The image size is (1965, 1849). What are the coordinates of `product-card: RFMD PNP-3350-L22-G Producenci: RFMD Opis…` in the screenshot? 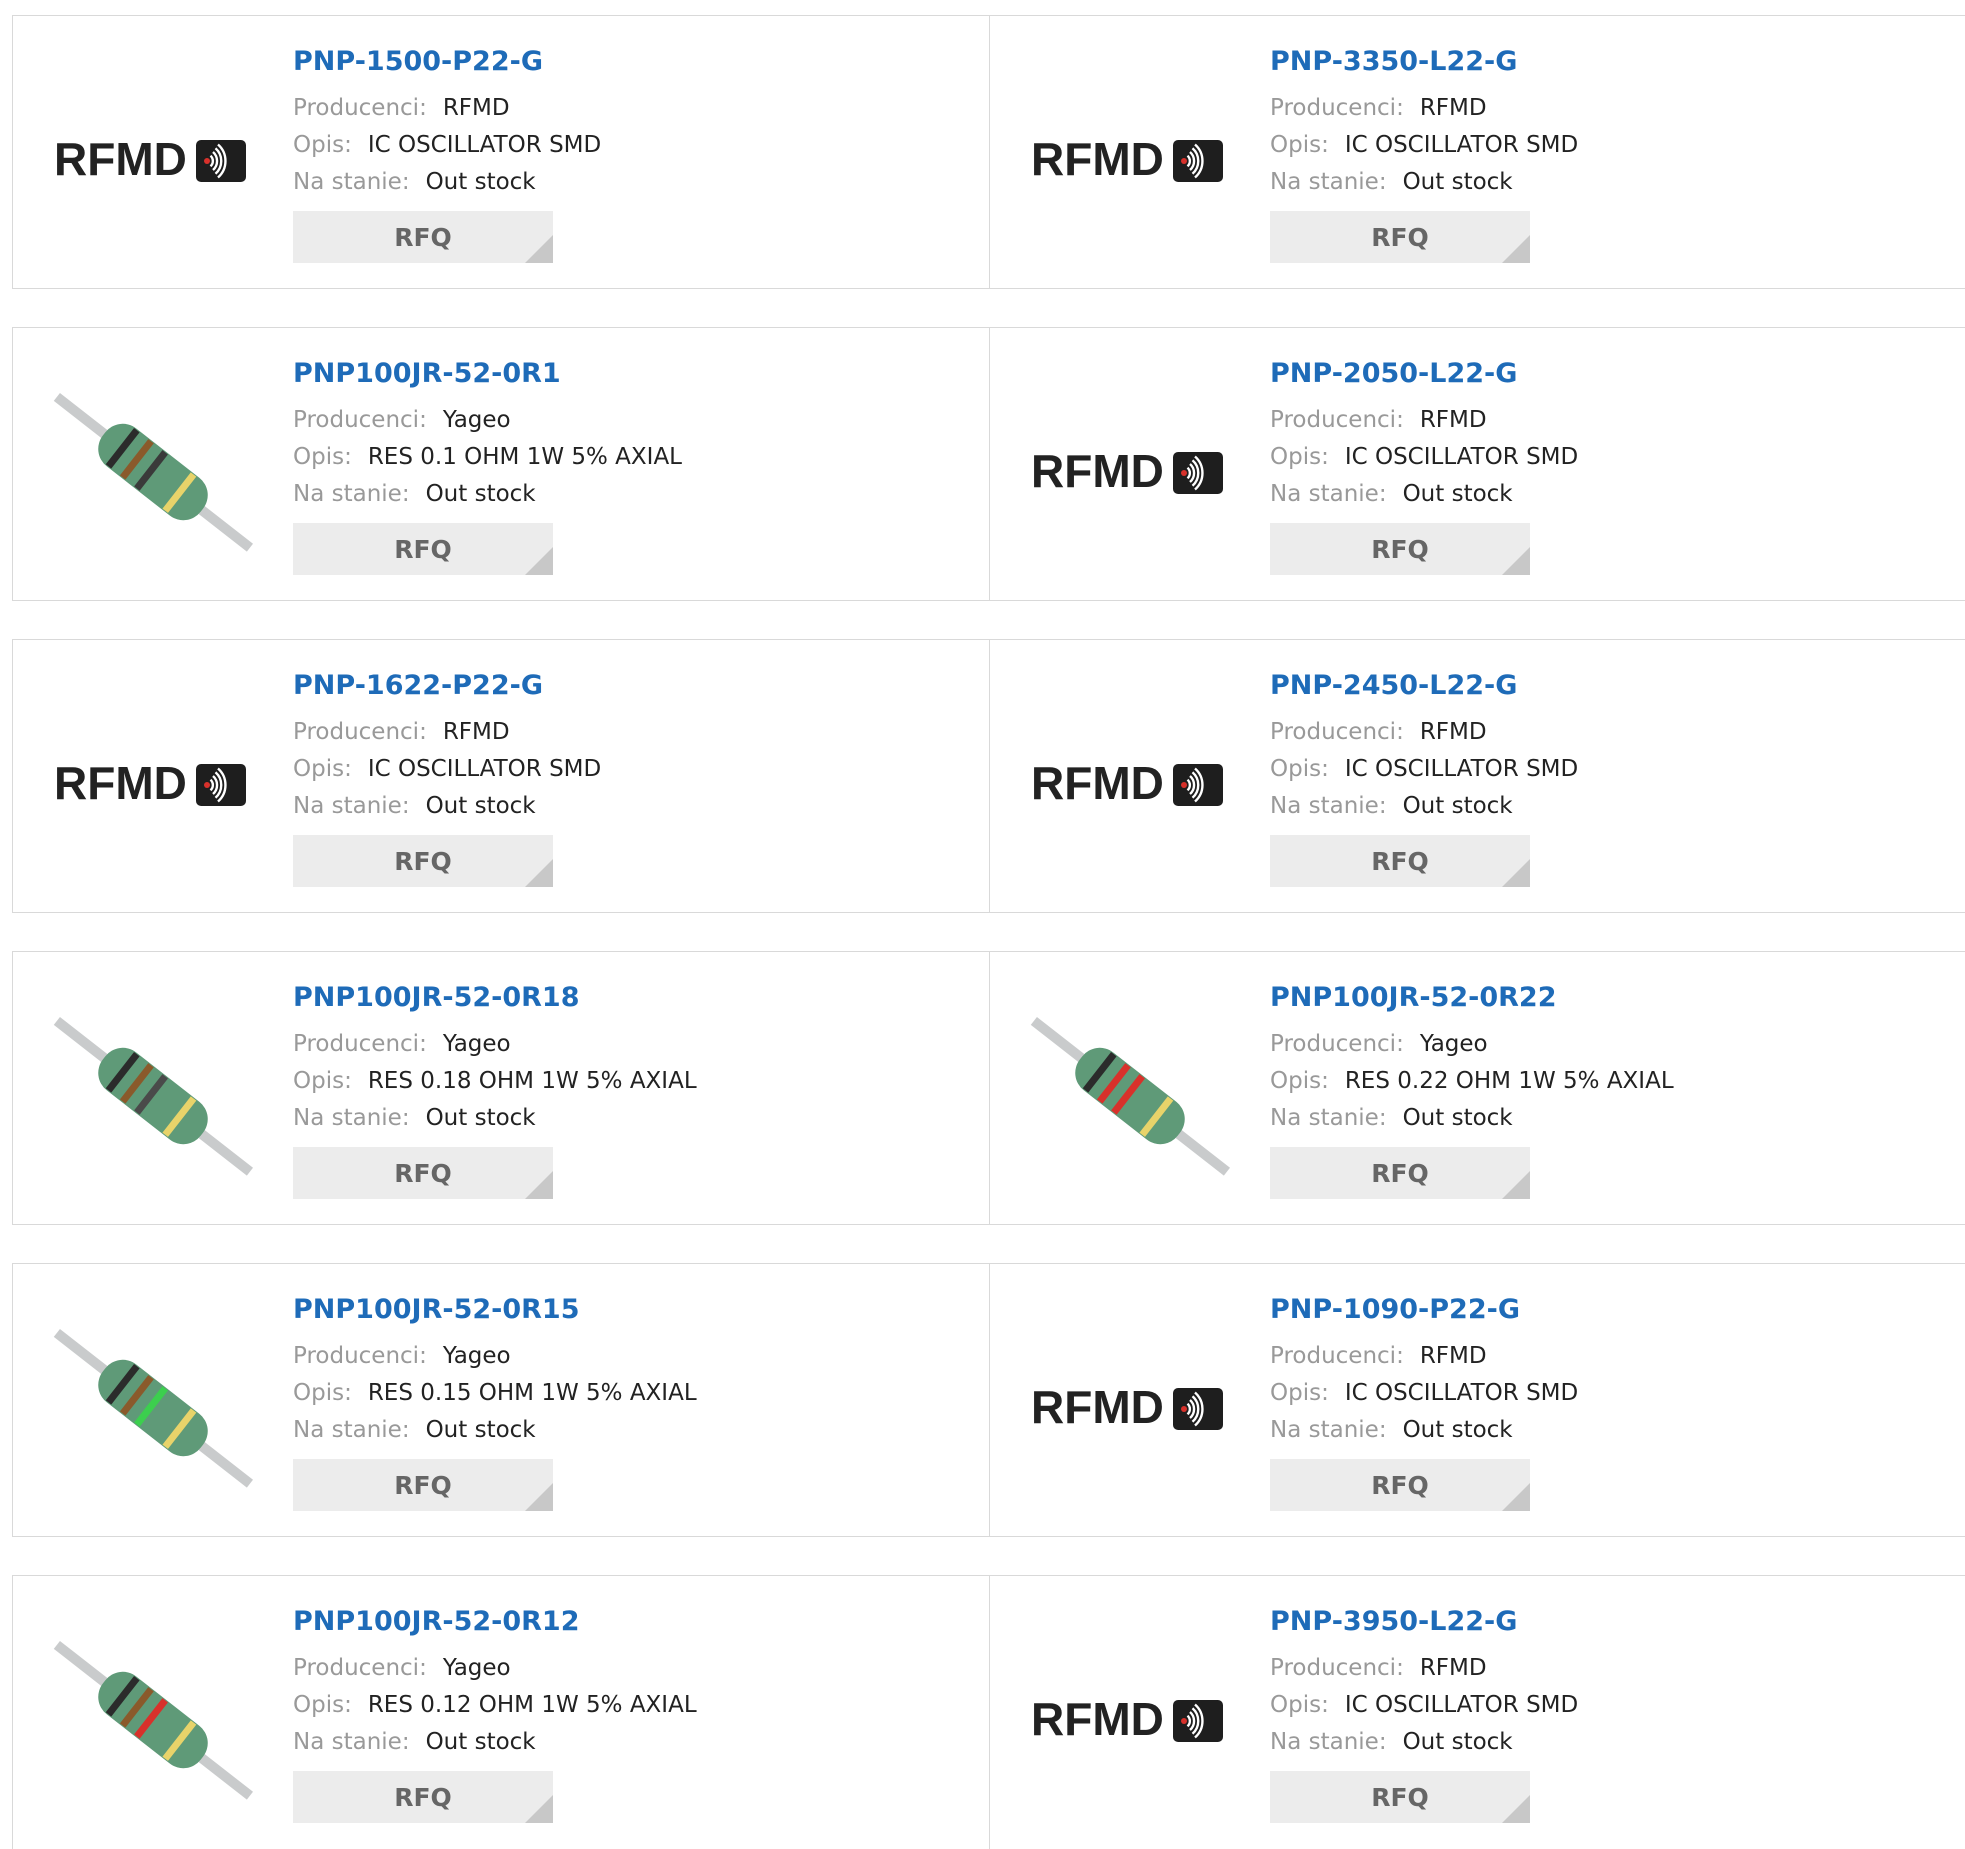 It's located at (1477, 152).